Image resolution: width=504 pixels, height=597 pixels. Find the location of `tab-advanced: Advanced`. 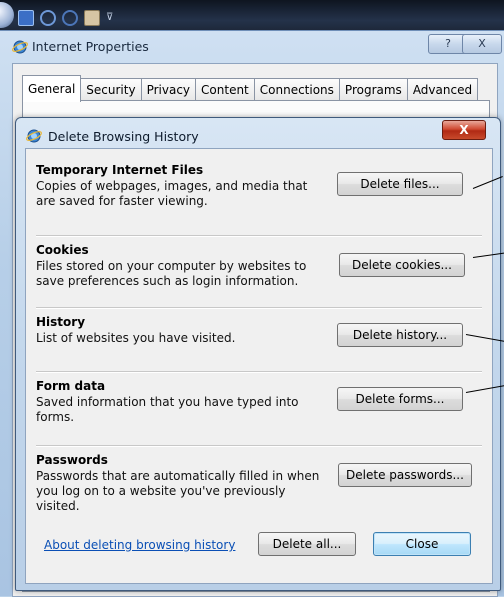

tab-advanced: Advanced is located at coordinates (442, 89).